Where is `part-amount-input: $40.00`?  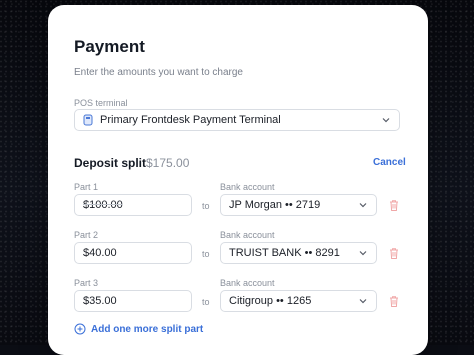 part-amount-input: $40.00 is located at coordinates (133, 253).